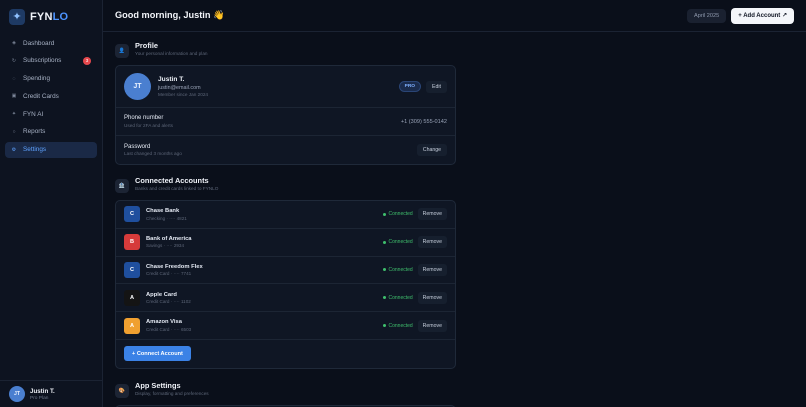  Describe the element at coordinates (39, 398) in the screenshot. I see `user-plan: Pro Plan` at that location.